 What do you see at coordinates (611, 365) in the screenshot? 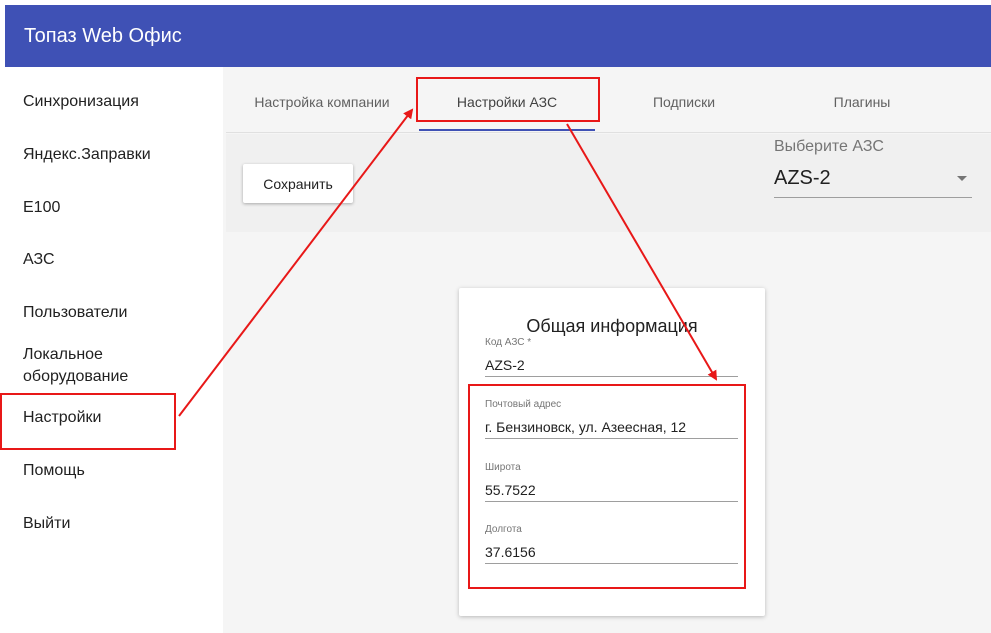
I see `station-code-input` at bounding box center [611, 365].